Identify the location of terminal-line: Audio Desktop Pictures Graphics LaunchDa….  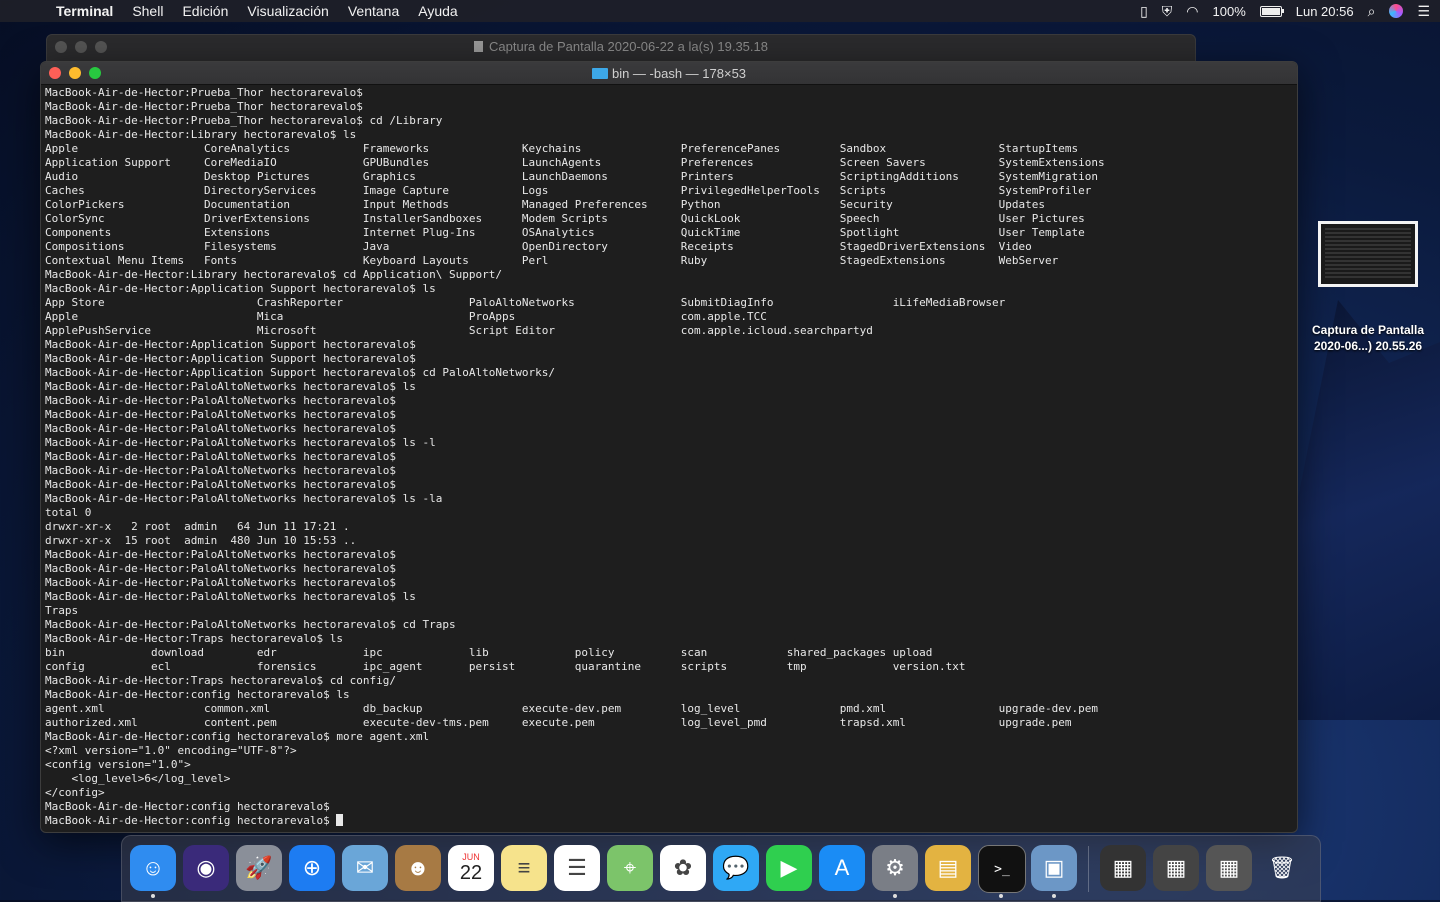
(571, 176).